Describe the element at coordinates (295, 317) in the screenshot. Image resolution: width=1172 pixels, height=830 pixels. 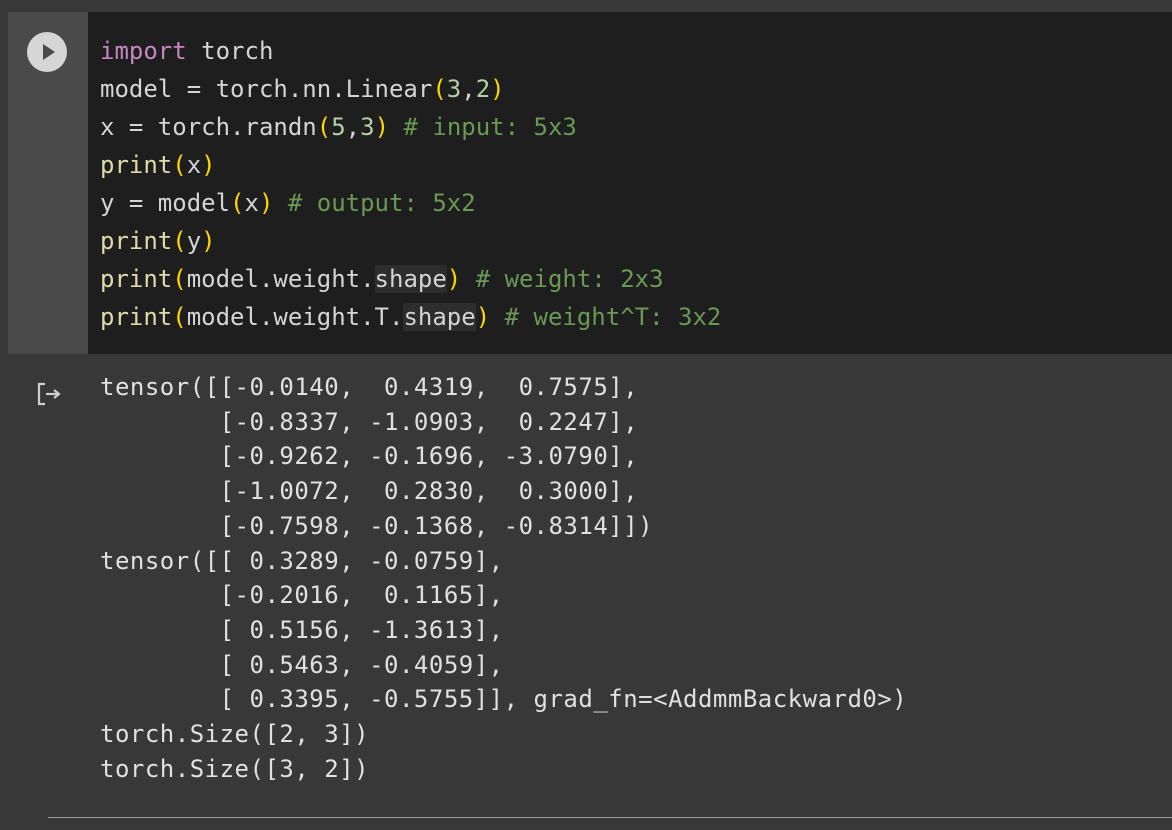
I see `code-token: model.weight.T.` at that location.